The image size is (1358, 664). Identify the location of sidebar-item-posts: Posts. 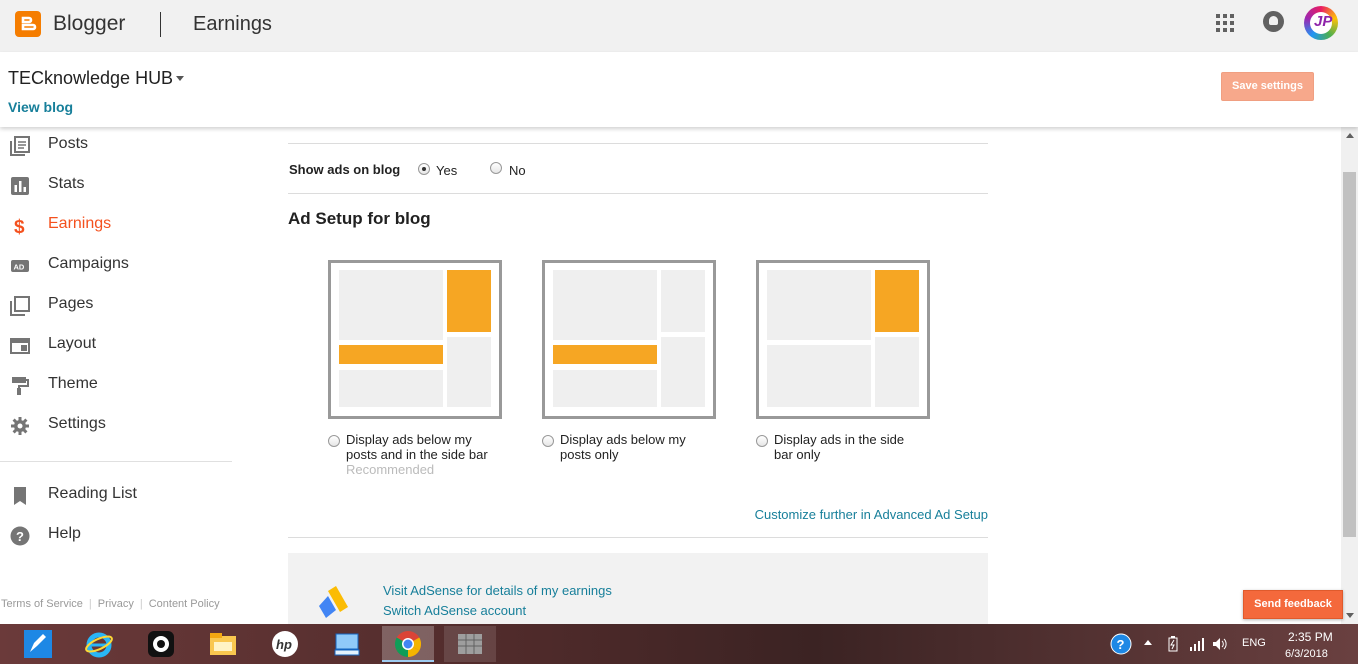
(116, 147).